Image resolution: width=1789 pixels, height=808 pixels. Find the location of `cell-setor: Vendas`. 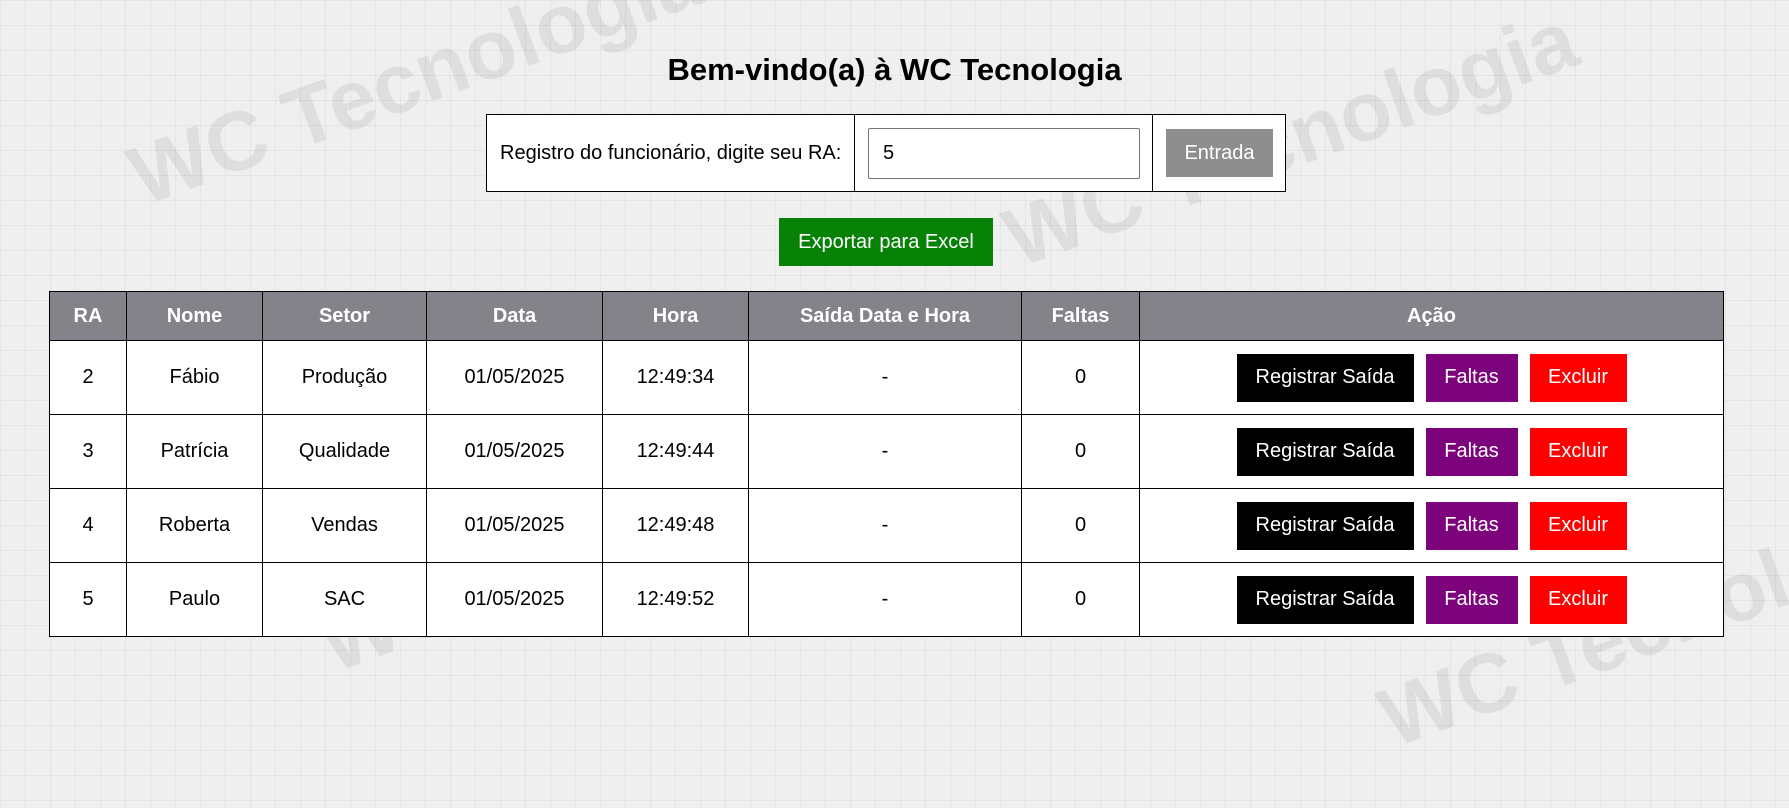

cell-setor: Vendas is located at coordinates (344, 525).